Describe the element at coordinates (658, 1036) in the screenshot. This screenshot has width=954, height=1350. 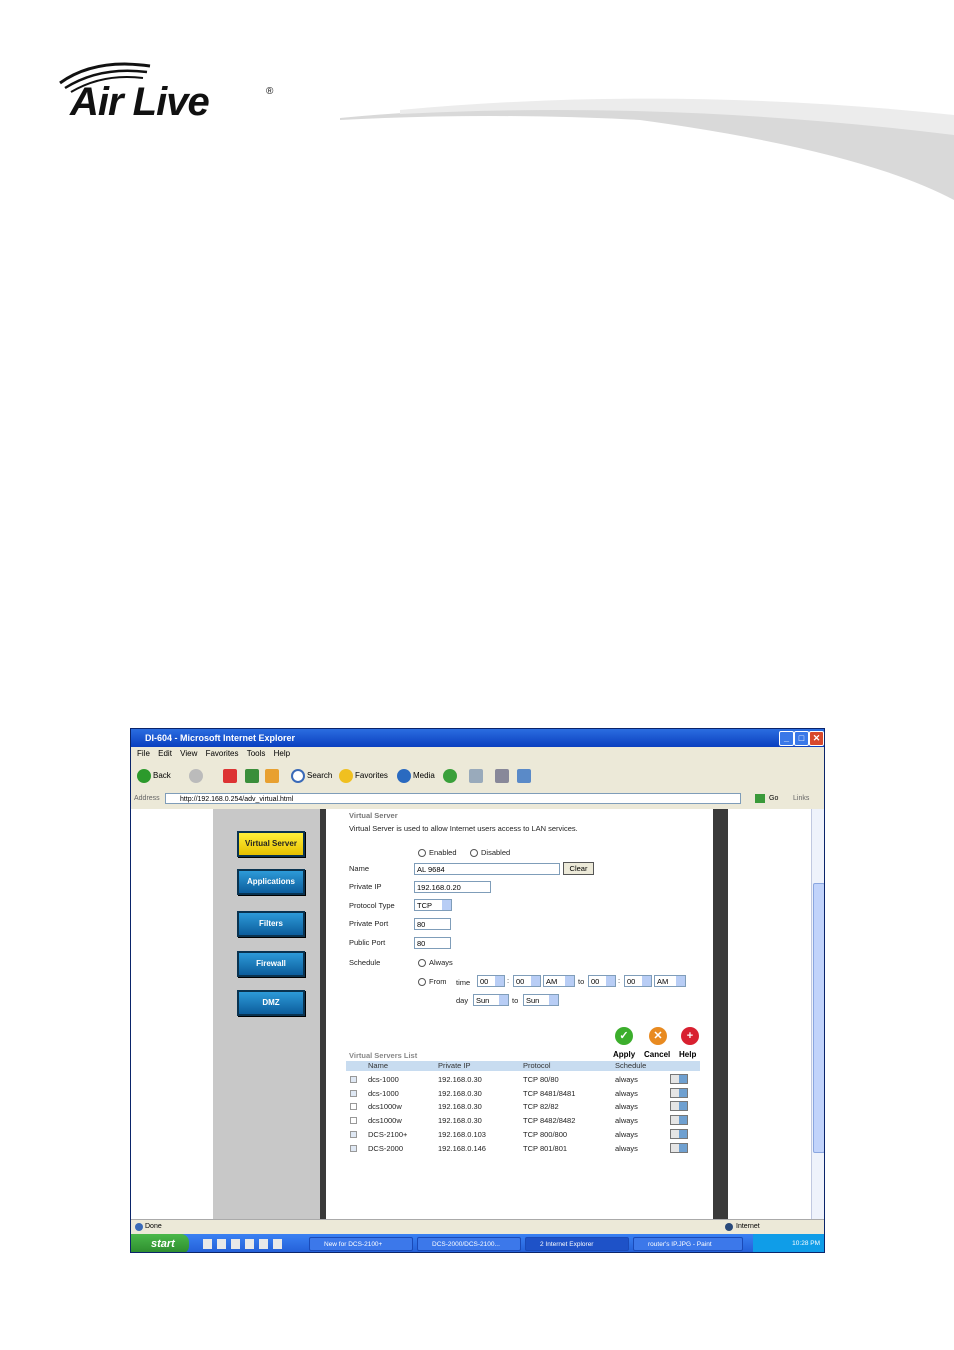
I see `cancel-x-icon: ✕` at that location.